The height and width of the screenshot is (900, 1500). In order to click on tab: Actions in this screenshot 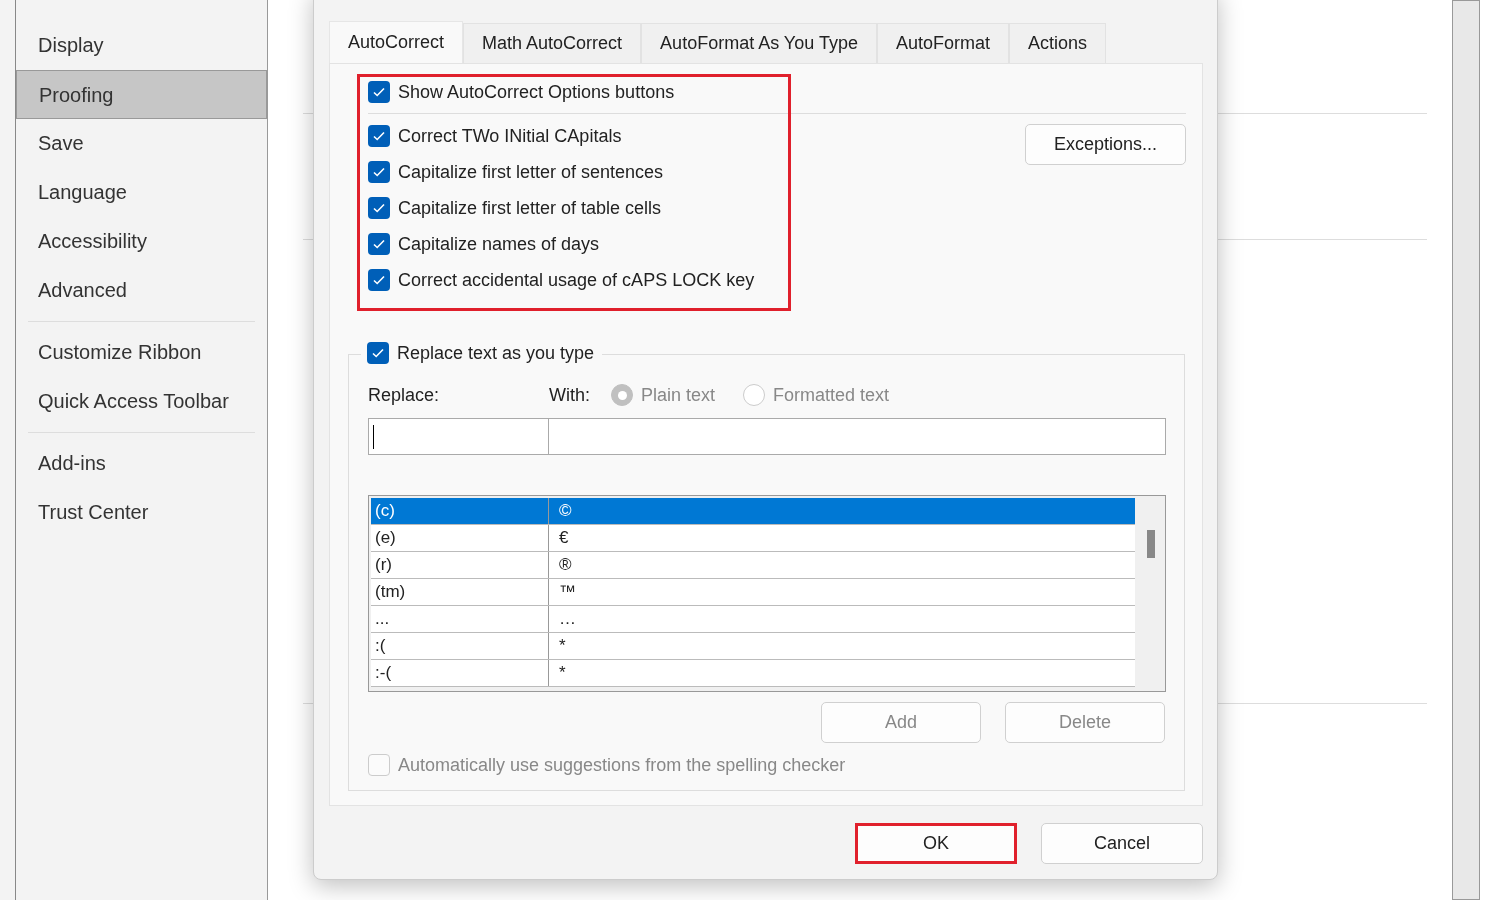, I will do `click(1057, 43)`.